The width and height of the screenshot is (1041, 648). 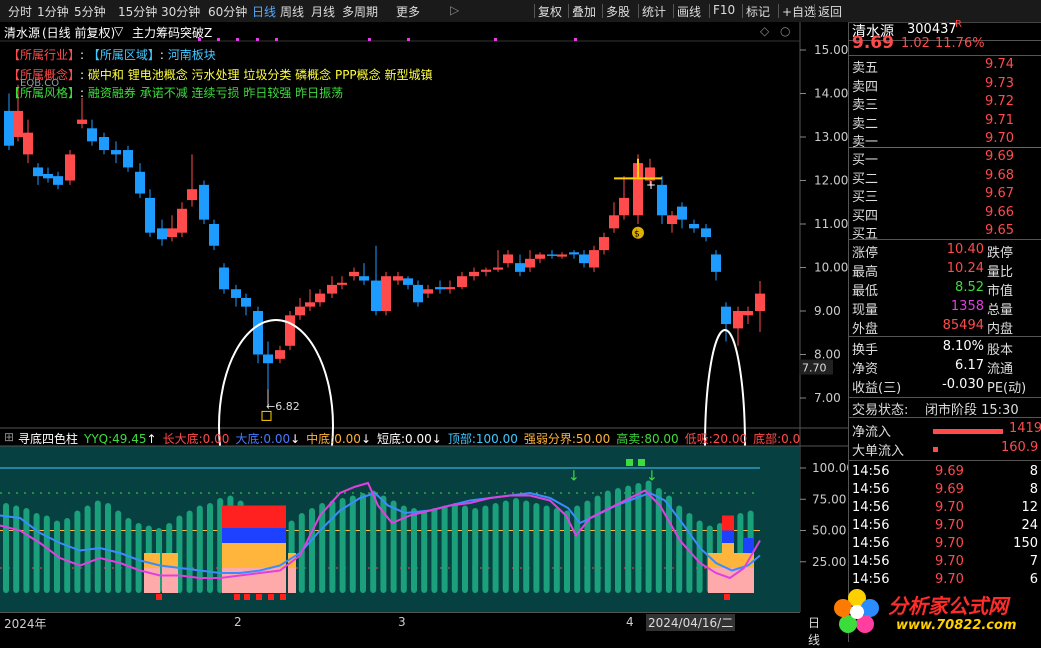 What do you see at coordinates (969, 365) in the screenshot?
I see `stat2-1-value: 6.17` at bounding box center [969, 365].